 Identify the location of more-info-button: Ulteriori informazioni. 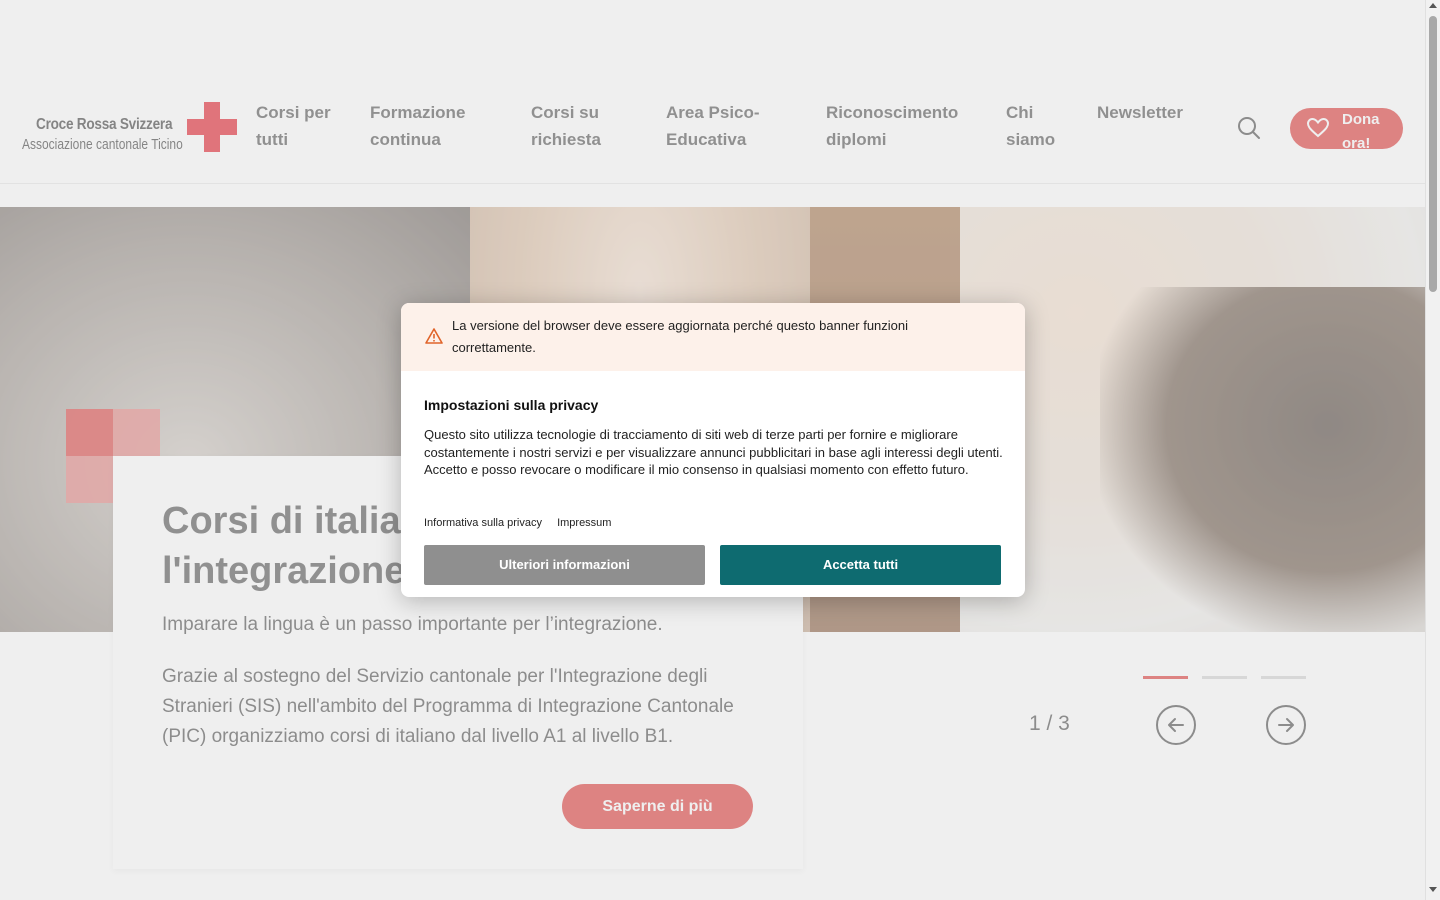
(564, 565).